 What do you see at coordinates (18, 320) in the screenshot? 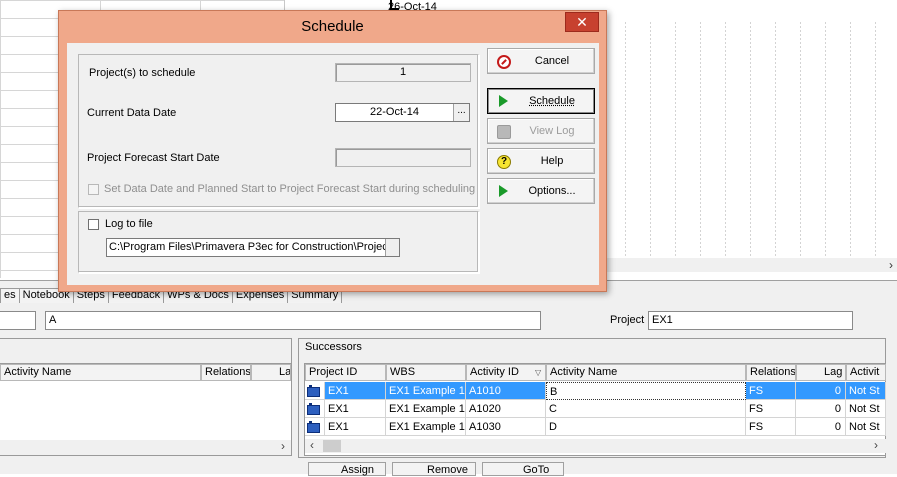
I see `activity-id-field` at bounding box center [18, 320].